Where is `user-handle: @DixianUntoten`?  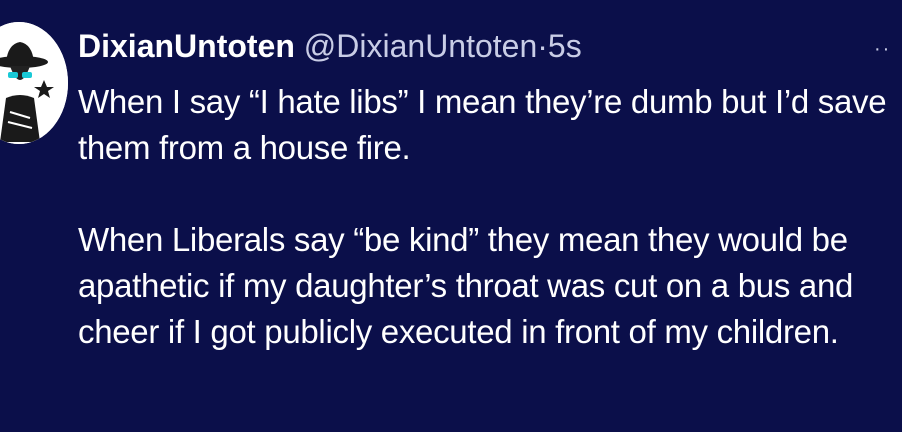 user-handle: @DixianUntoten is located at coordinates (420, 46).